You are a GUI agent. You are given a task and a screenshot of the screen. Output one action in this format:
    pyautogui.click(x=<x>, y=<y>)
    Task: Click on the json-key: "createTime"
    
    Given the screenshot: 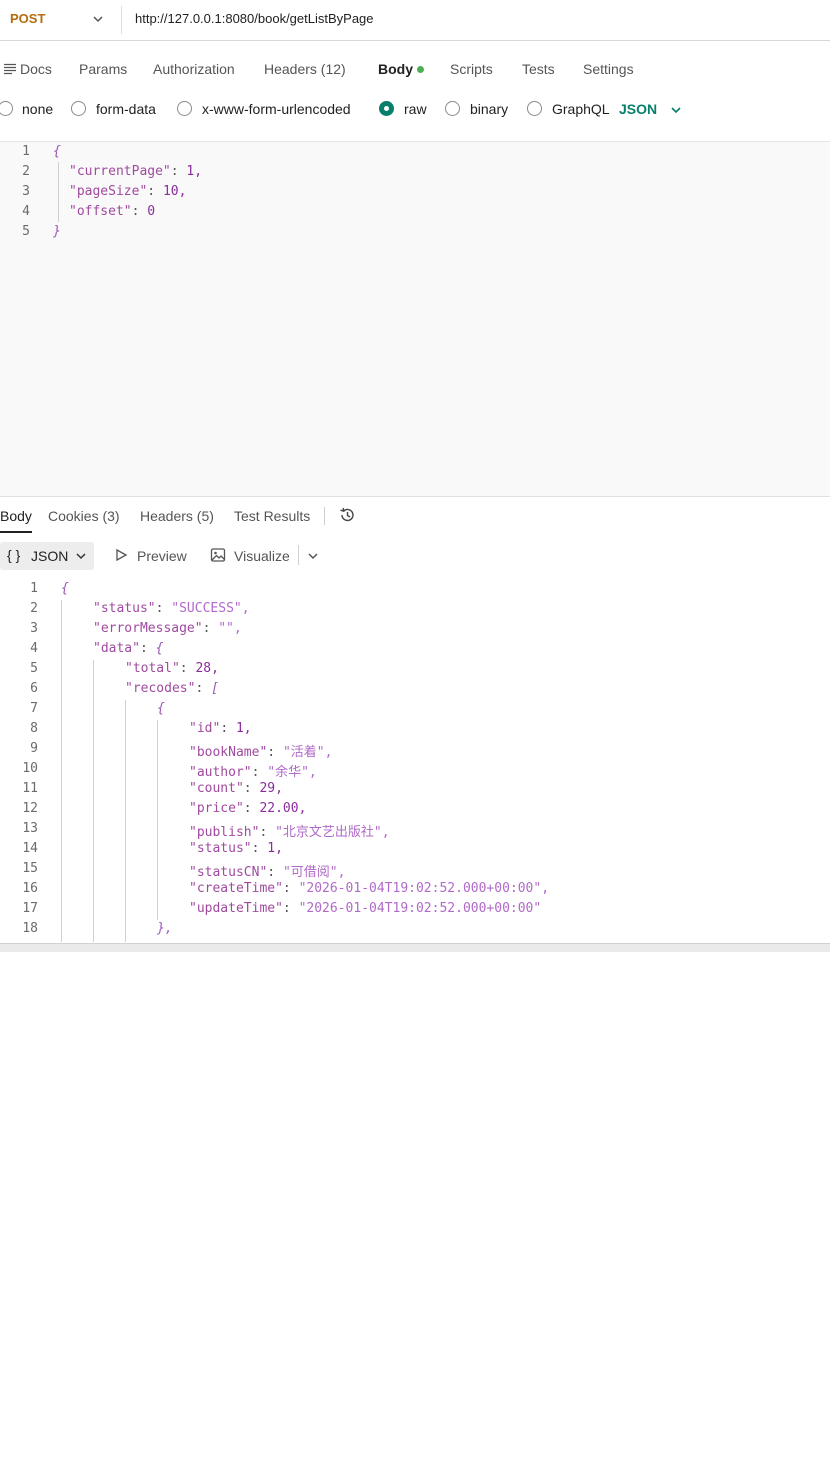 What is the action you would take?
    pyautogui.click(x=236, y=888)
    